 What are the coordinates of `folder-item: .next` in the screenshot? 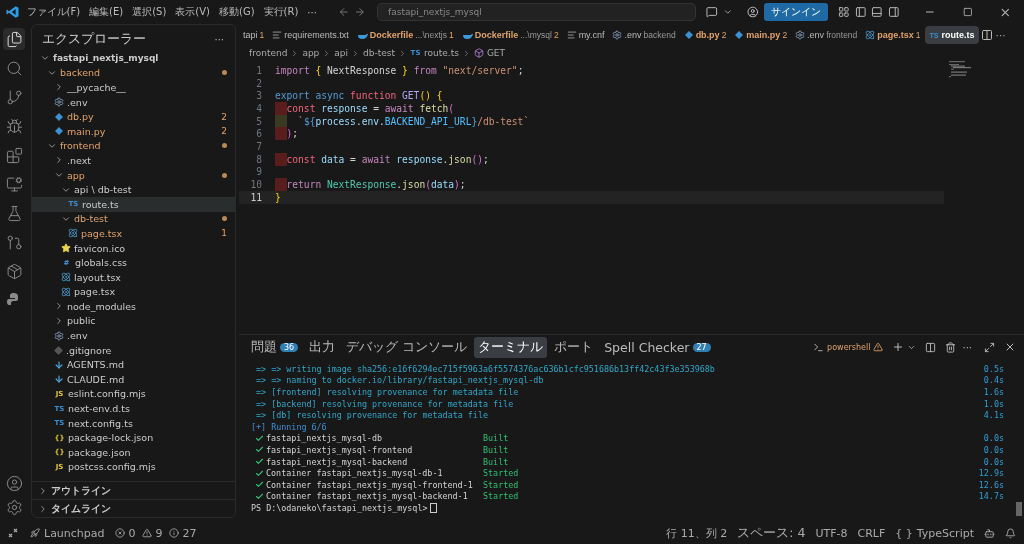 It's located at (133, 160).